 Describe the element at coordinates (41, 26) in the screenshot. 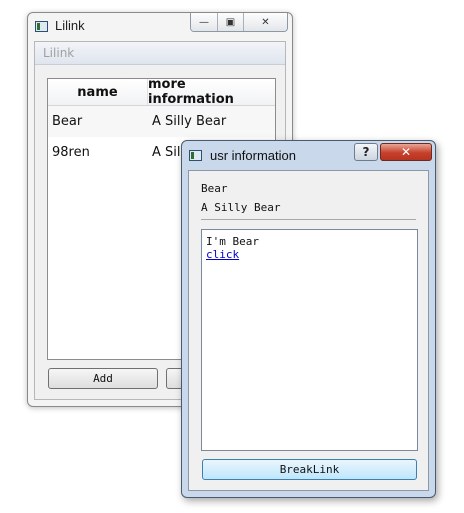

I see `app-window-icon` at that location.